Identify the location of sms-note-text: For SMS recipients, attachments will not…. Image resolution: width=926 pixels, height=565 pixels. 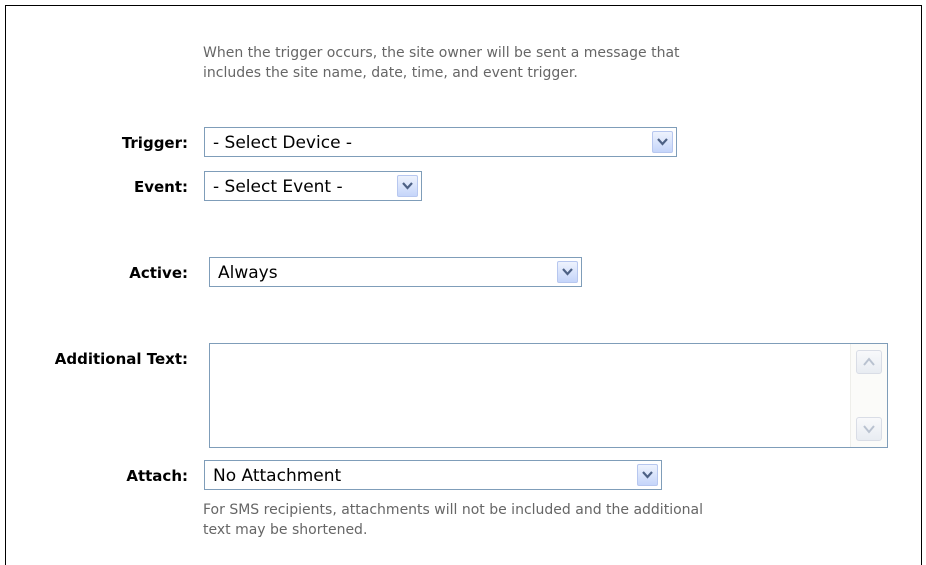
(453, 520).